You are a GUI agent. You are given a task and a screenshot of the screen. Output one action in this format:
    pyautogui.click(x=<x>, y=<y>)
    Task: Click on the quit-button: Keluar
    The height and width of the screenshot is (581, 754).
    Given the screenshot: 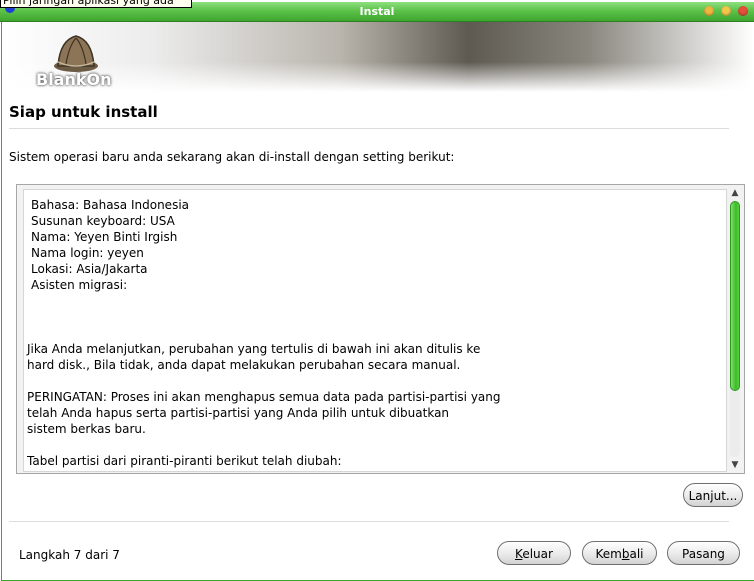 What is the action you would take?
    pyautogui.click(x=534, y=553)
    